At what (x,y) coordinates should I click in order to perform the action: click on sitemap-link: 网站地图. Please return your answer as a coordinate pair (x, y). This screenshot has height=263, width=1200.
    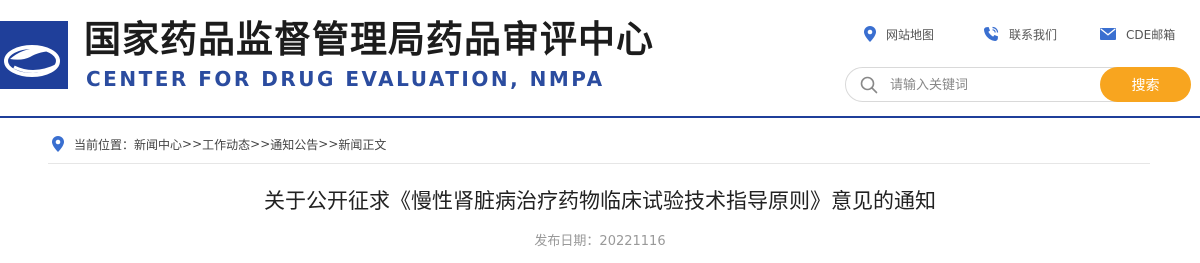
    Looking at the image, I should click on (899, 34).